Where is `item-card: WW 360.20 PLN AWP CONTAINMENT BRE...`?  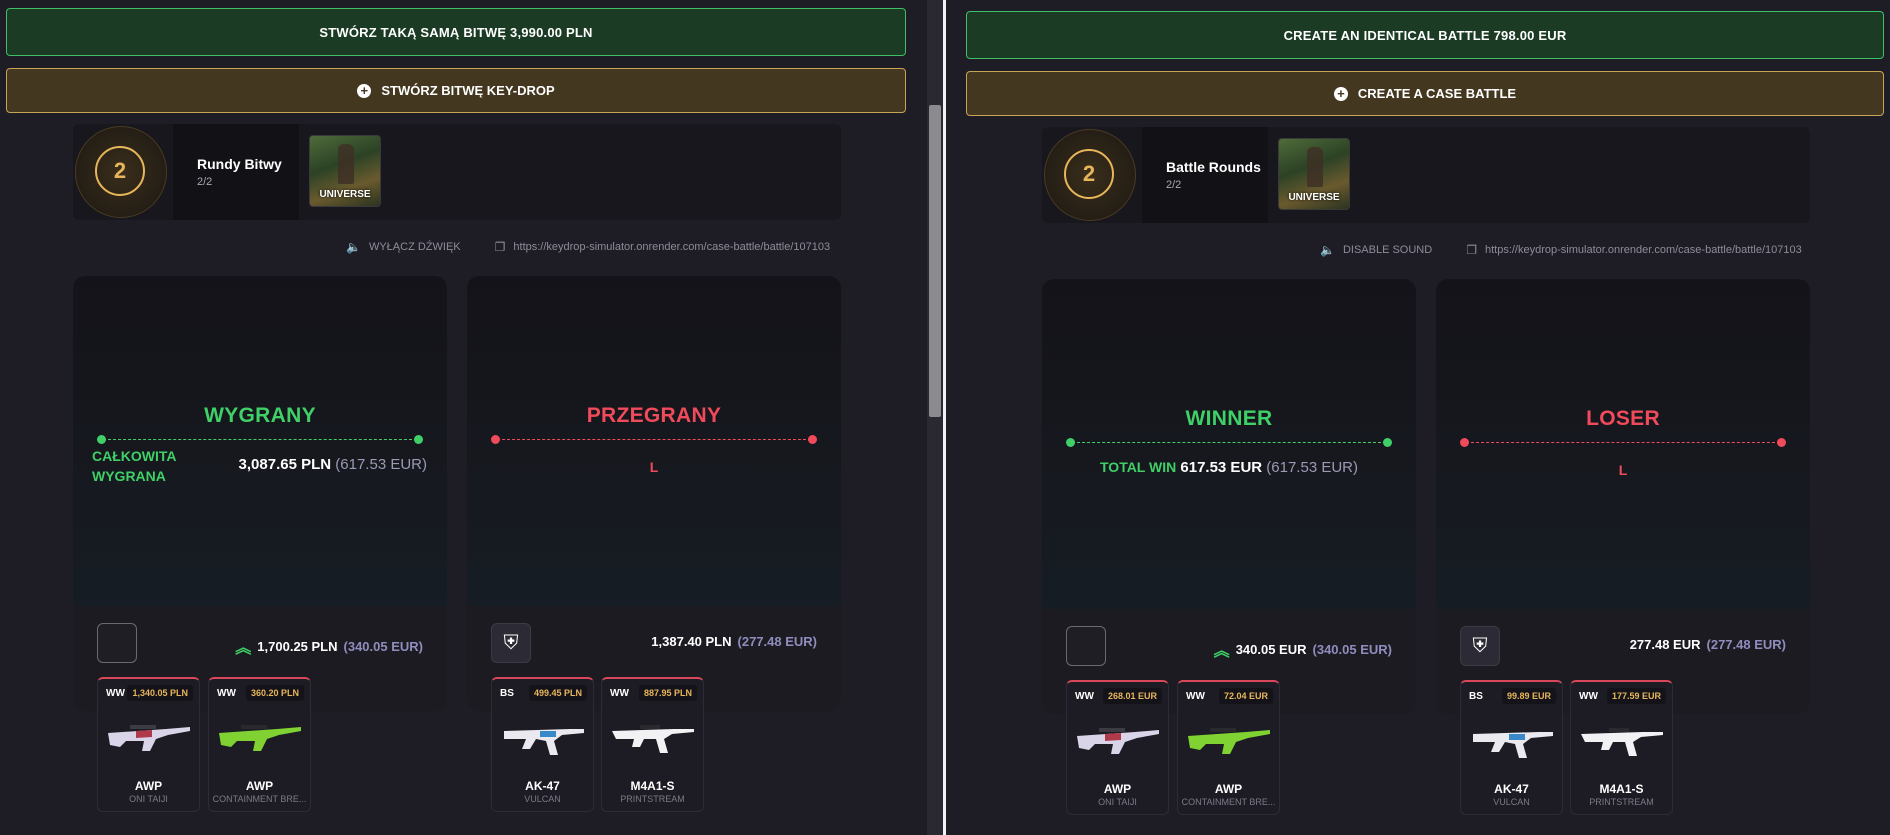 item-card: WW 360.20 PLN AWP CONTAINMENT BRE... is located at coordinates (259, 744).